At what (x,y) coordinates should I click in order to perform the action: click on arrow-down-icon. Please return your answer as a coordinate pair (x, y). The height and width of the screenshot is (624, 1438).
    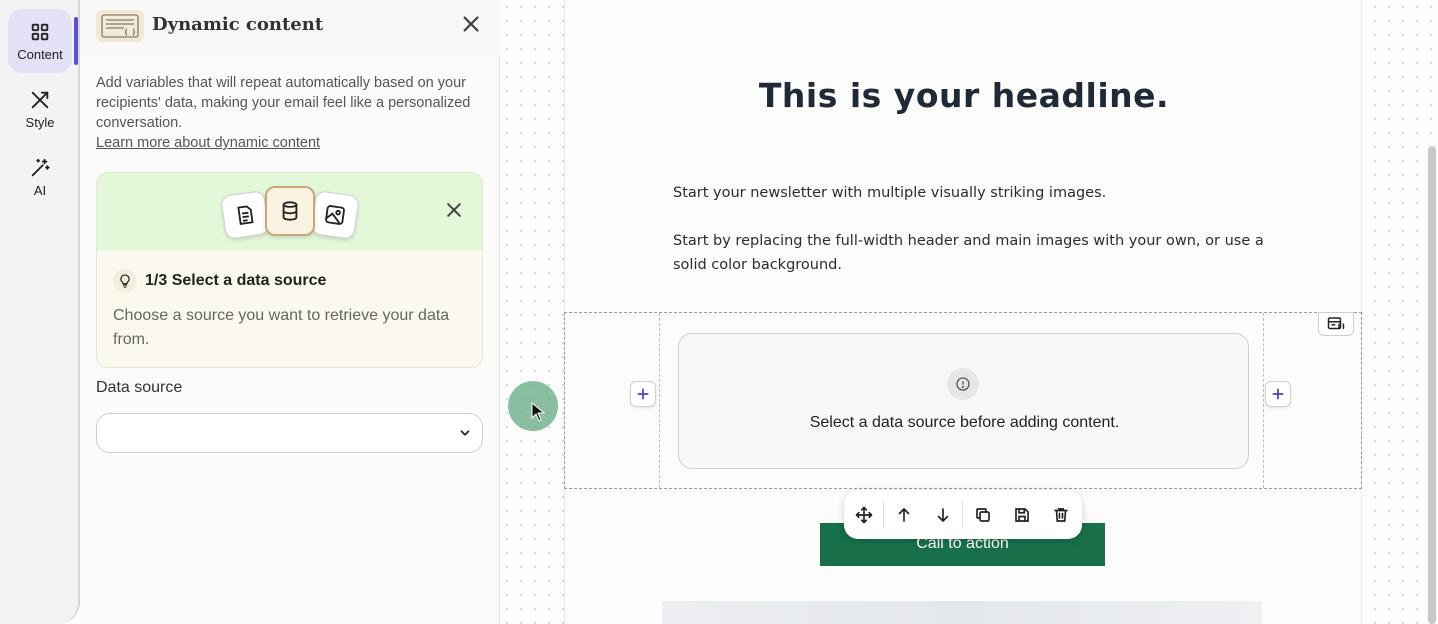
    Looking at the image, I should click on (942, 514).